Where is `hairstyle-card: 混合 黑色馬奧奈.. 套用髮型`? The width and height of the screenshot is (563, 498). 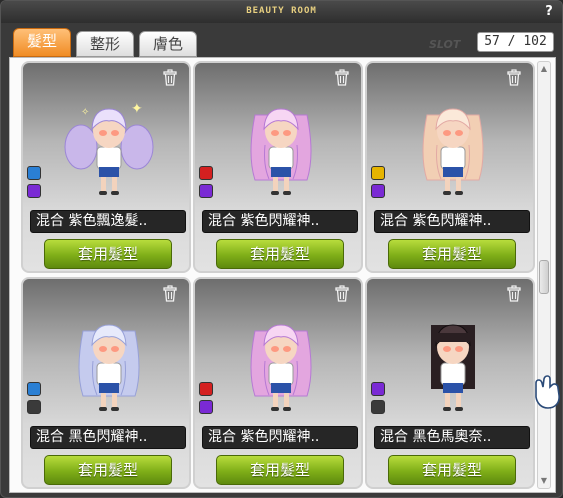 hairstyle-card: 混合 黑色馬奧奈.. 套用髮型 is located at coordinates (450, 383).